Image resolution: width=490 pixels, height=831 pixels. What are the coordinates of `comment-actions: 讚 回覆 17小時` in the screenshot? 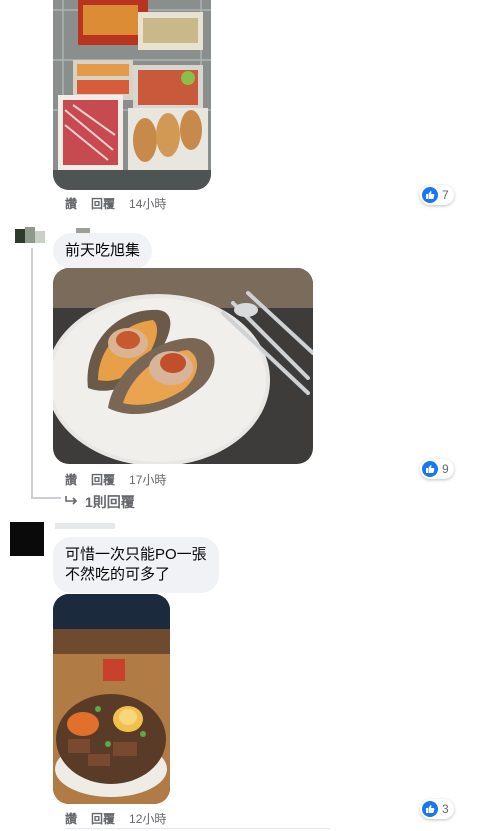 It's located at (115, 479).